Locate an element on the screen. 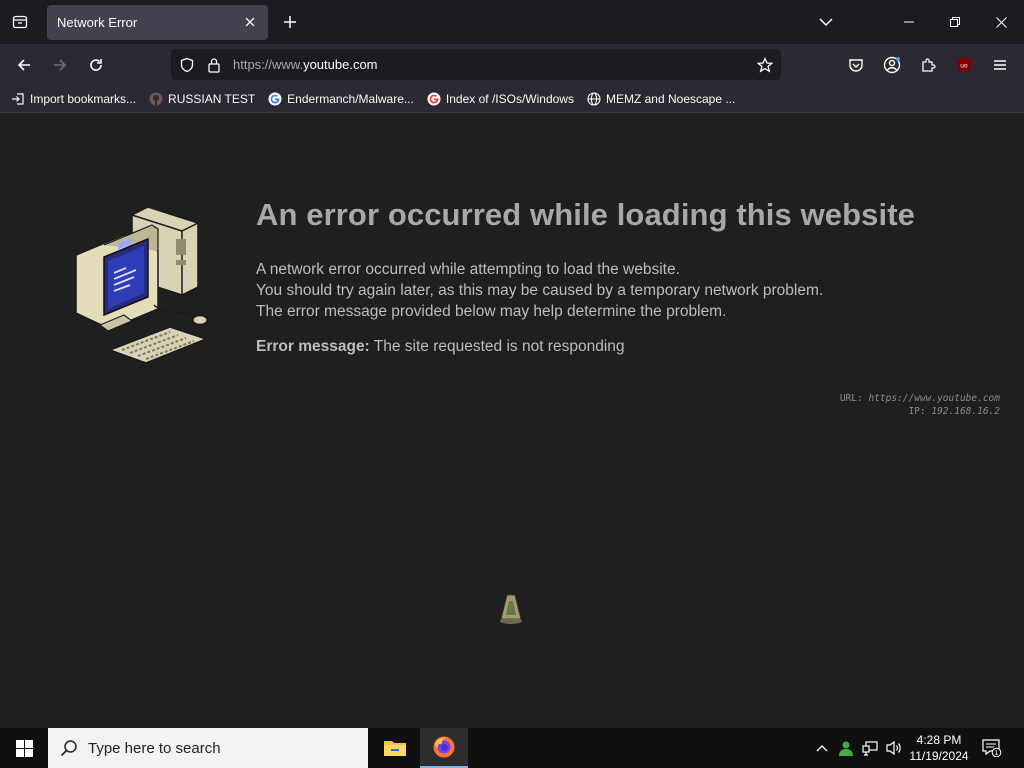  firefox-view-button is located at coordinates (20, 22).